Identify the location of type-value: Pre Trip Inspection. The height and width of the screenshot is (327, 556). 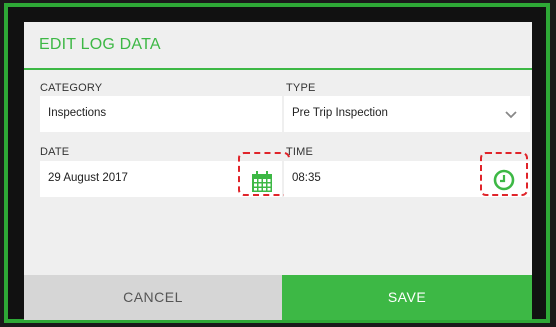
(340, 113).